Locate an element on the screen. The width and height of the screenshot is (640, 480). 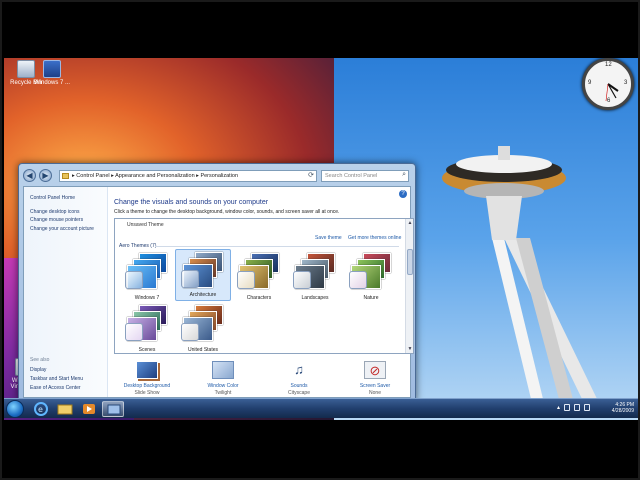
setting-label: Window Color is located at coordinates (223, 386).